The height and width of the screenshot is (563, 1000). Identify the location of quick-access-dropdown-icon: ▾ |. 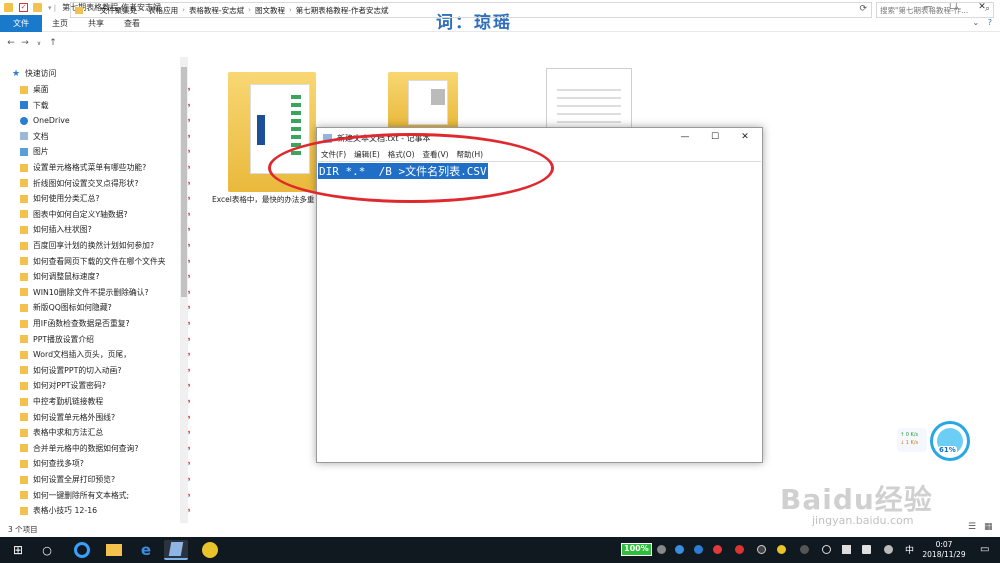
(52, 8).